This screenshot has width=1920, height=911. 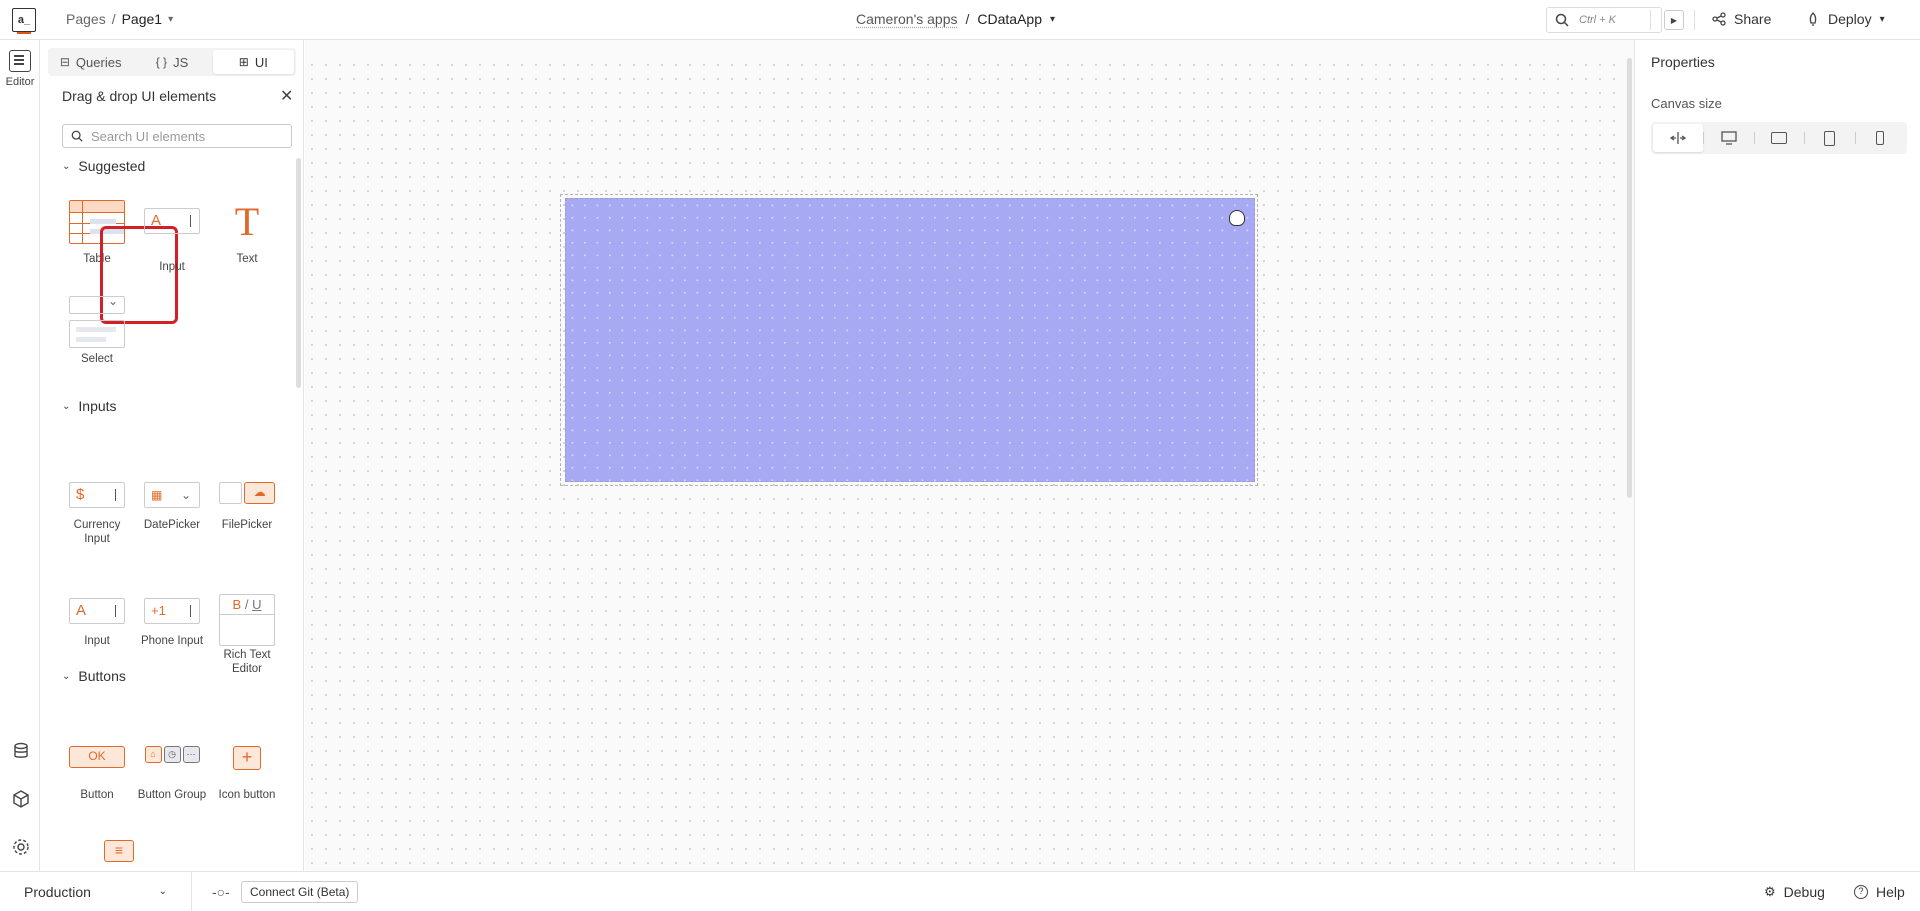 I want to click on currency-glyph: $, so click(x=80, y=494).